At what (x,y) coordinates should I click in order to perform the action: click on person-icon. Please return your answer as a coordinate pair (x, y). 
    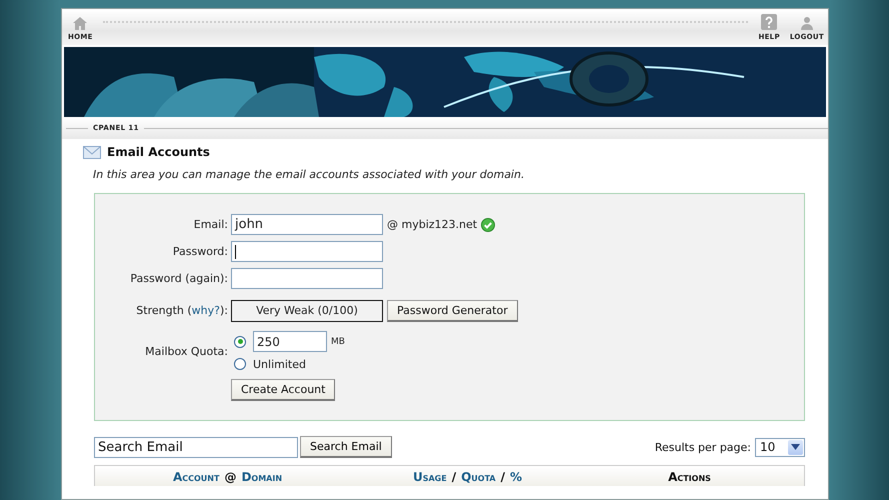
    Looking at the image, I should click on (807, 23).